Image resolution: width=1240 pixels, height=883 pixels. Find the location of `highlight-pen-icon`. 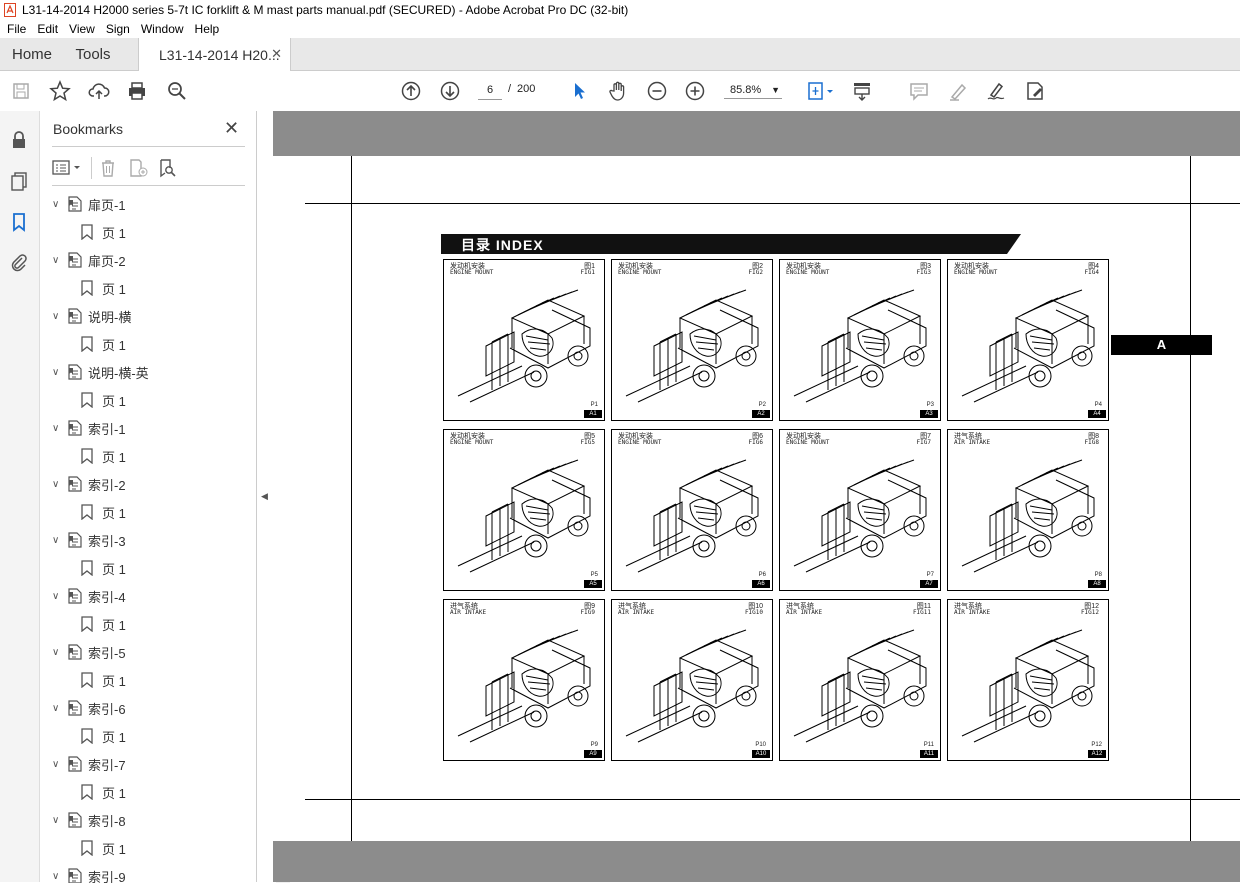

highlight-pen-icon is located at coordinates (958, 91).